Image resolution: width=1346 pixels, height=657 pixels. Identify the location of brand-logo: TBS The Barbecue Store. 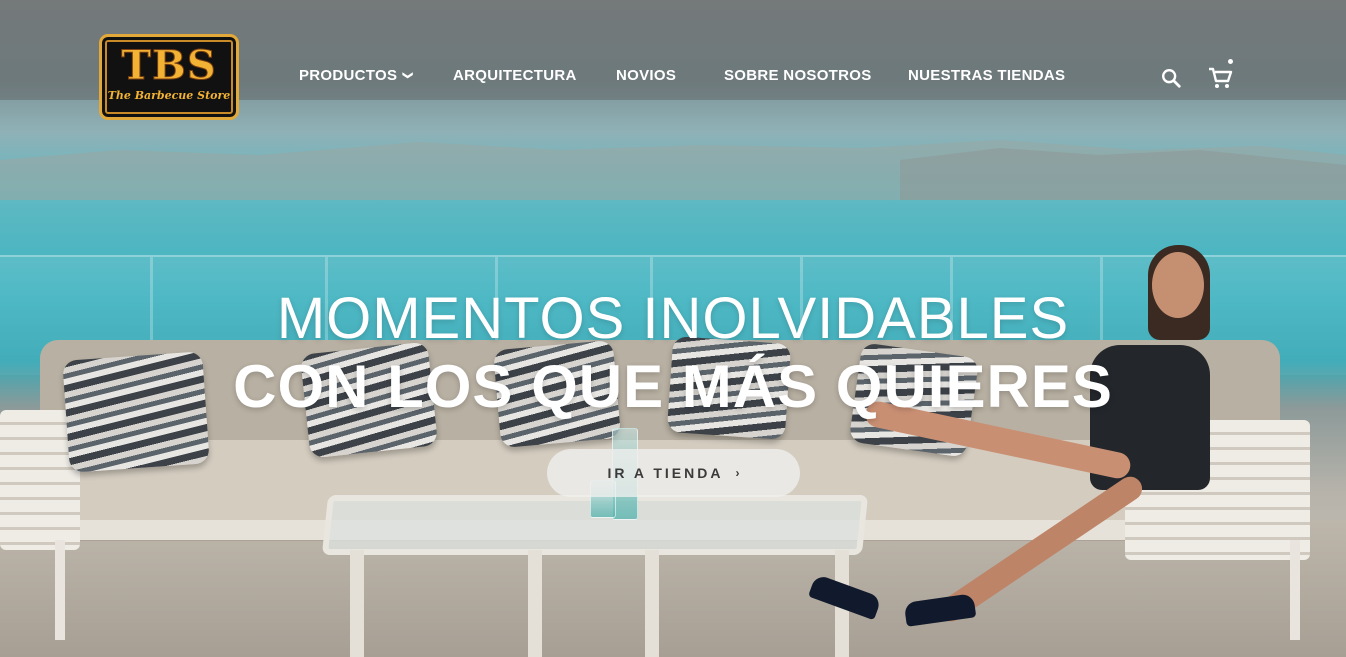
(169, 77).